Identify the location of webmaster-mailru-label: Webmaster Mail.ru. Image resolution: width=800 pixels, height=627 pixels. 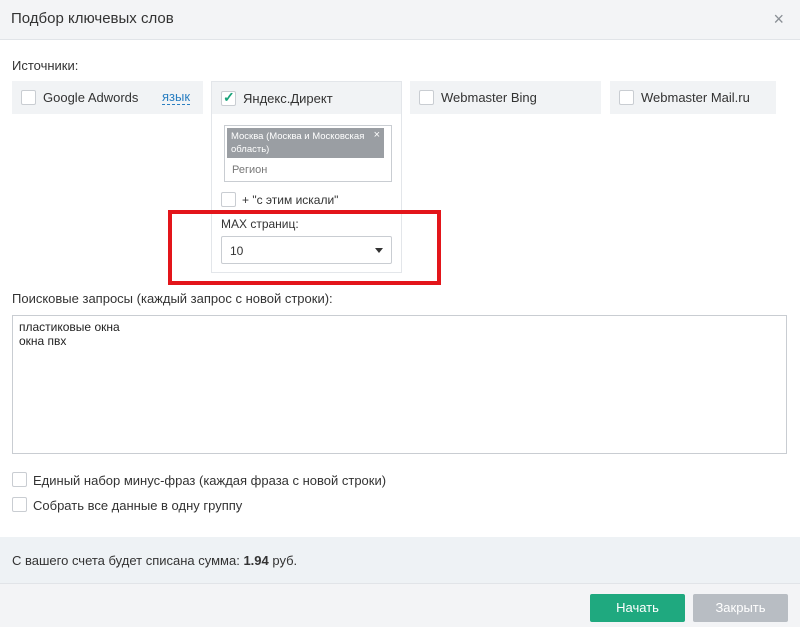
(695, 97).